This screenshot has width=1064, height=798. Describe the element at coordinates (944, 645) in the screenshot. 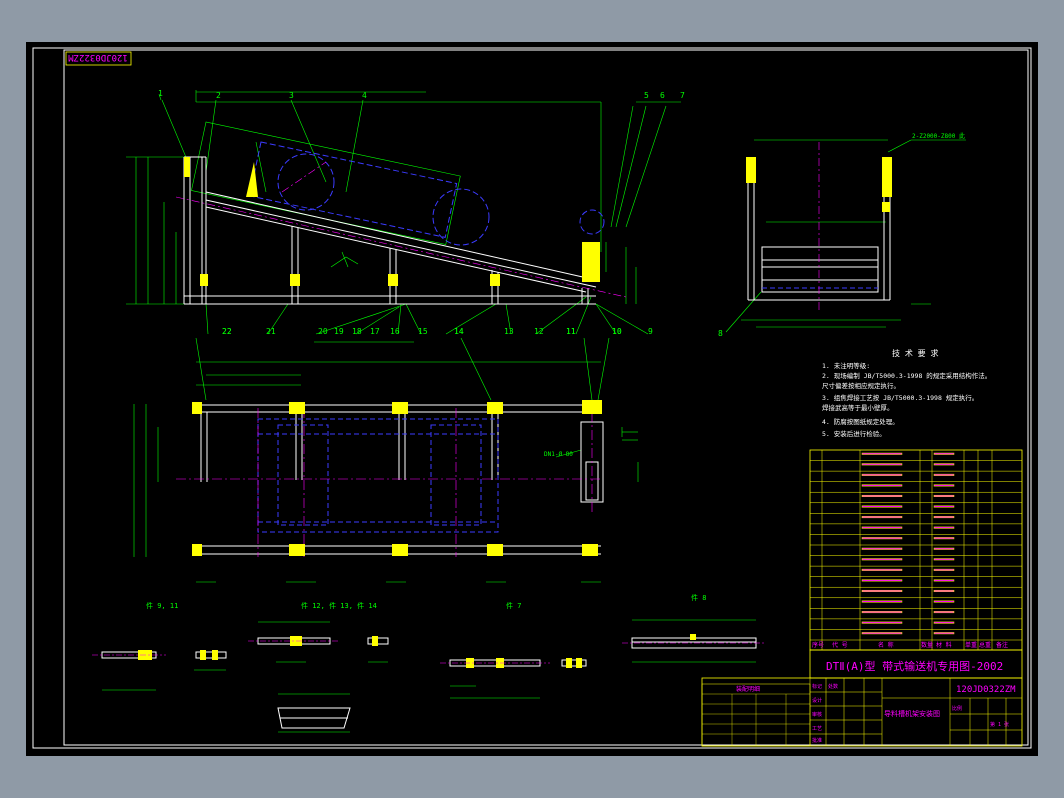

I see `bom-h-material: 材 料` at that location.